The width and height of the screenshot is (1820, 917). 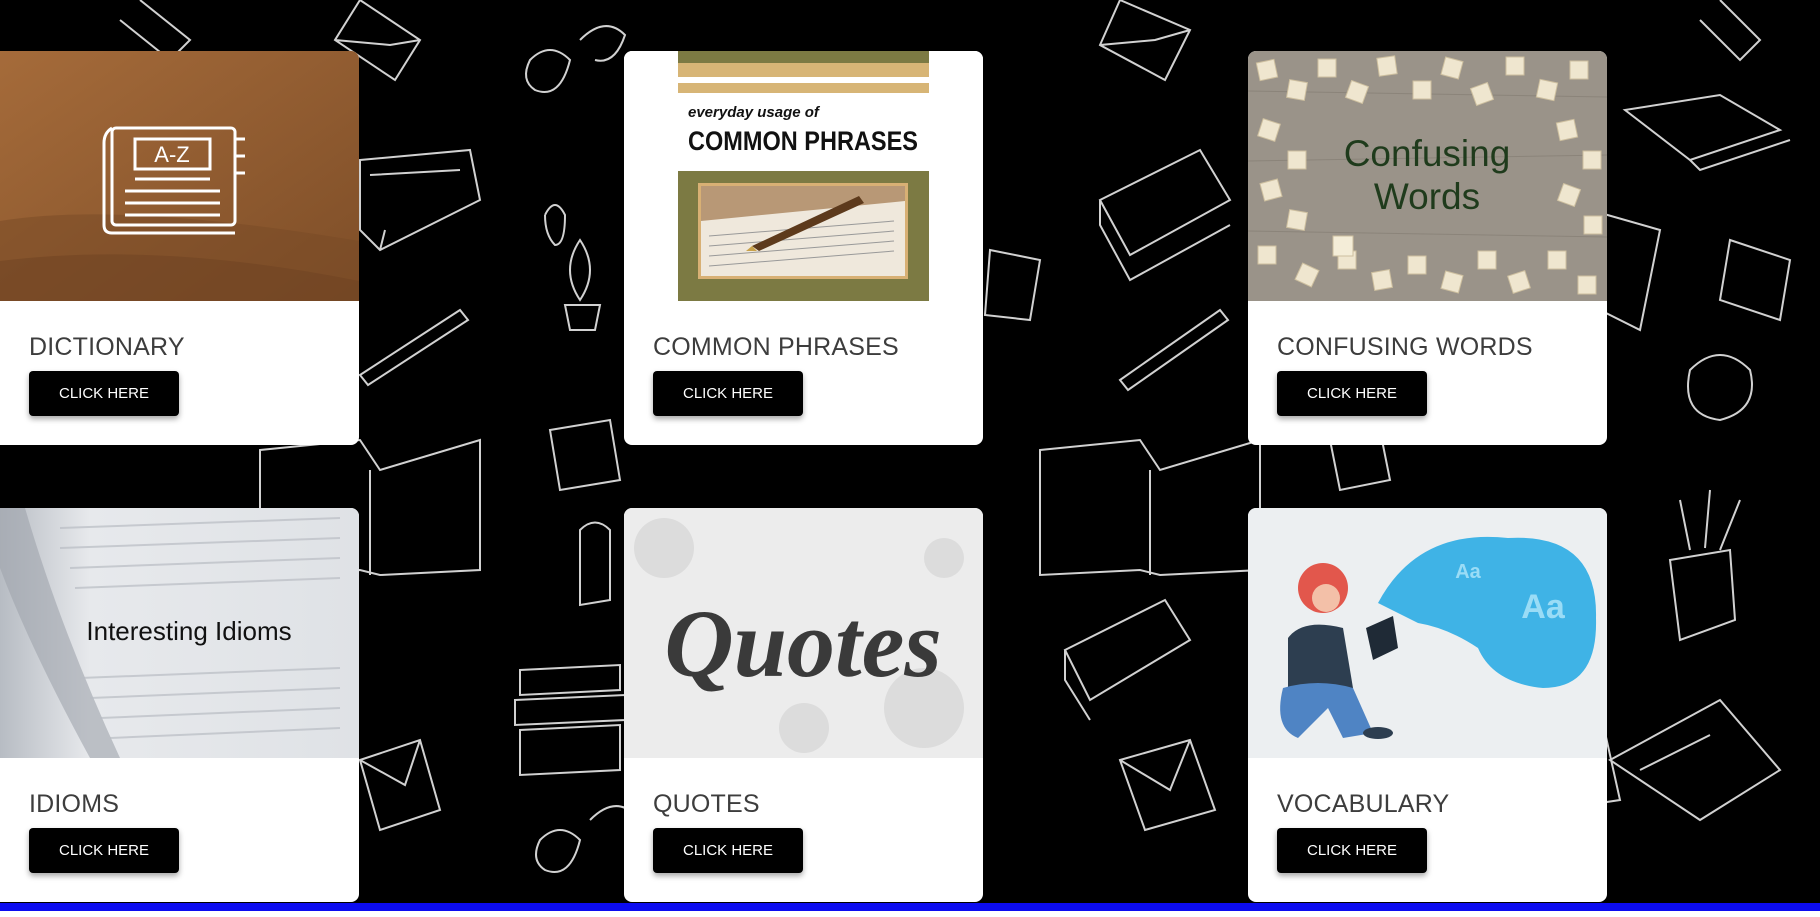 I want to click on confusing-words-image: Confusing Words, so click(x=1427, y=176).